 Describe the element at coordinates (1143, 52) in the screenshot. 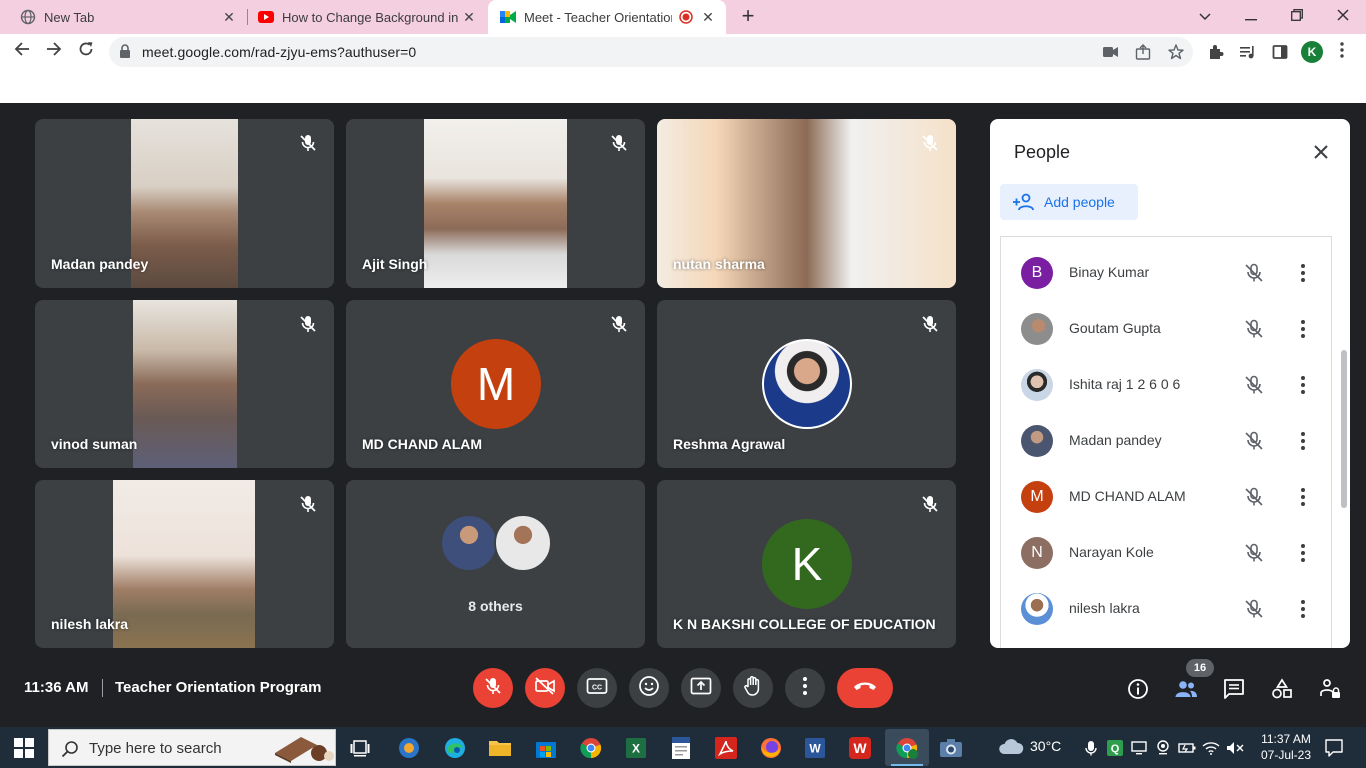

I see `share-icon` at that location.